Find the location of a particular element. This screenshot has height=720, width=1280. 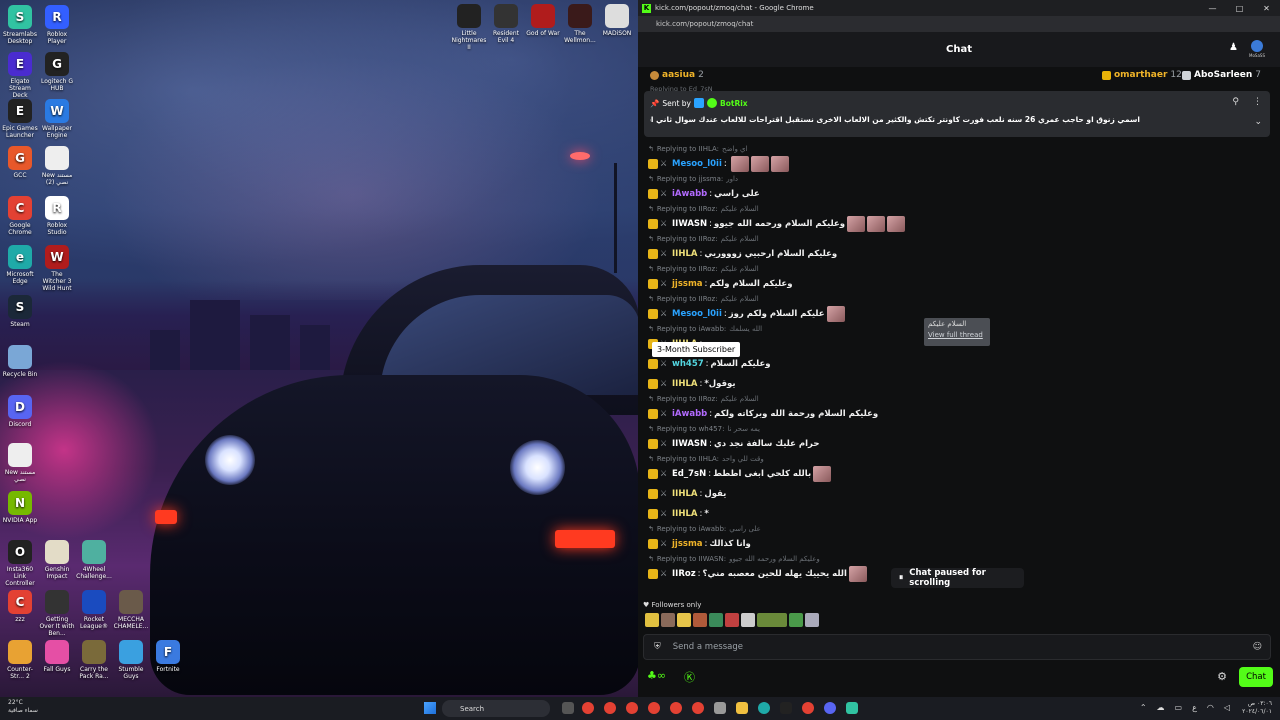

chat-message: ⚔ wh457: وعليكم السلام is located at coordinates (958, 364).